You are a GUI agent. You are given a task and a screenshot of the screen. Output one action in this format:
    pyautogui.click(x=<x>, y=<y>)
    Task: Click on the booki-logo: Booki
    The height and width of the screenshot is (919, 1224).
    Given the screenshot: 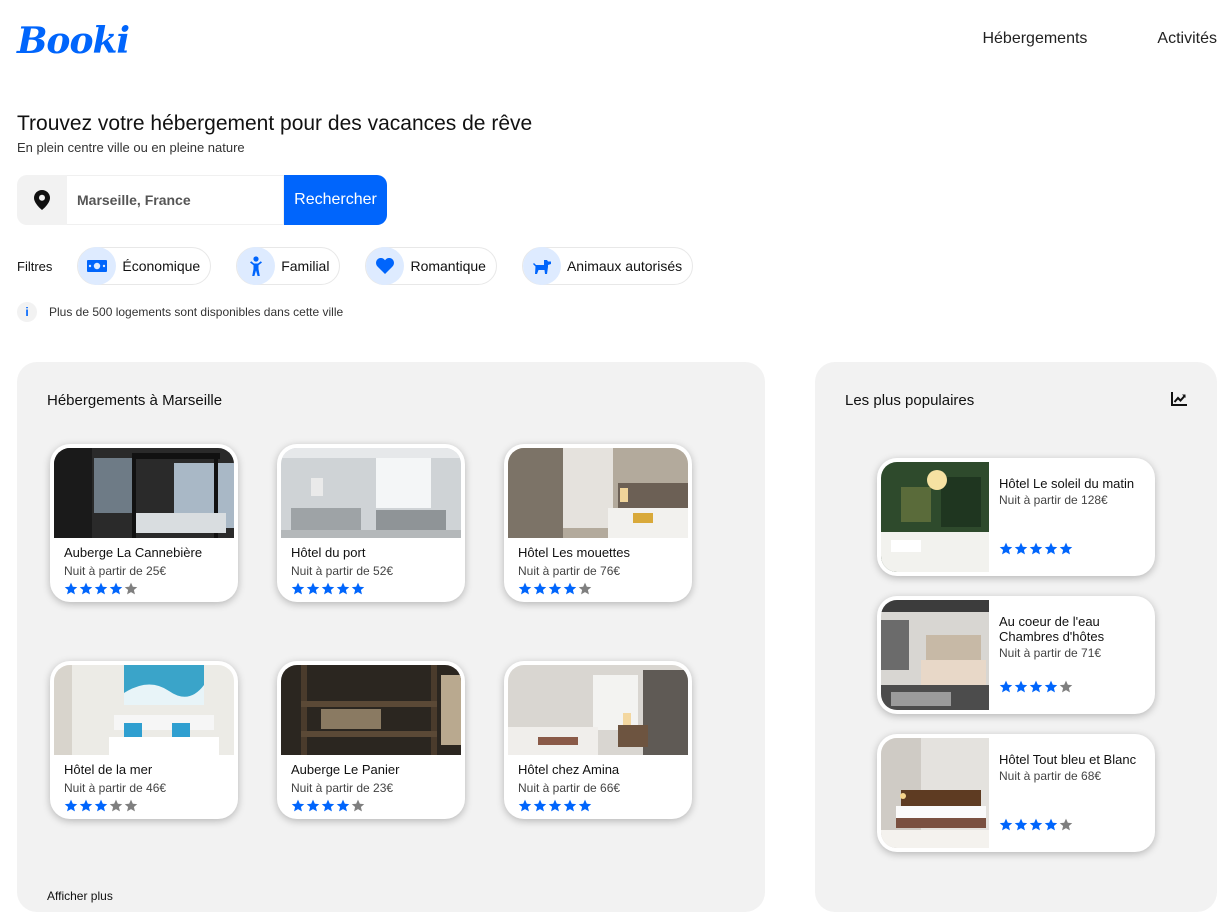 What is the action you would take?
    pyautogui.click(x=73, y=41)
    